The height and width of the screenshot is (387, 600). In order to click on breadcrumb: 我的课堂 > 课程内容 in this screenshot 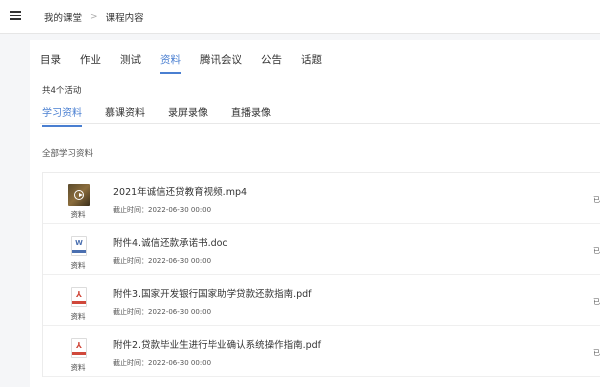, I will do `click(94, 17)`.